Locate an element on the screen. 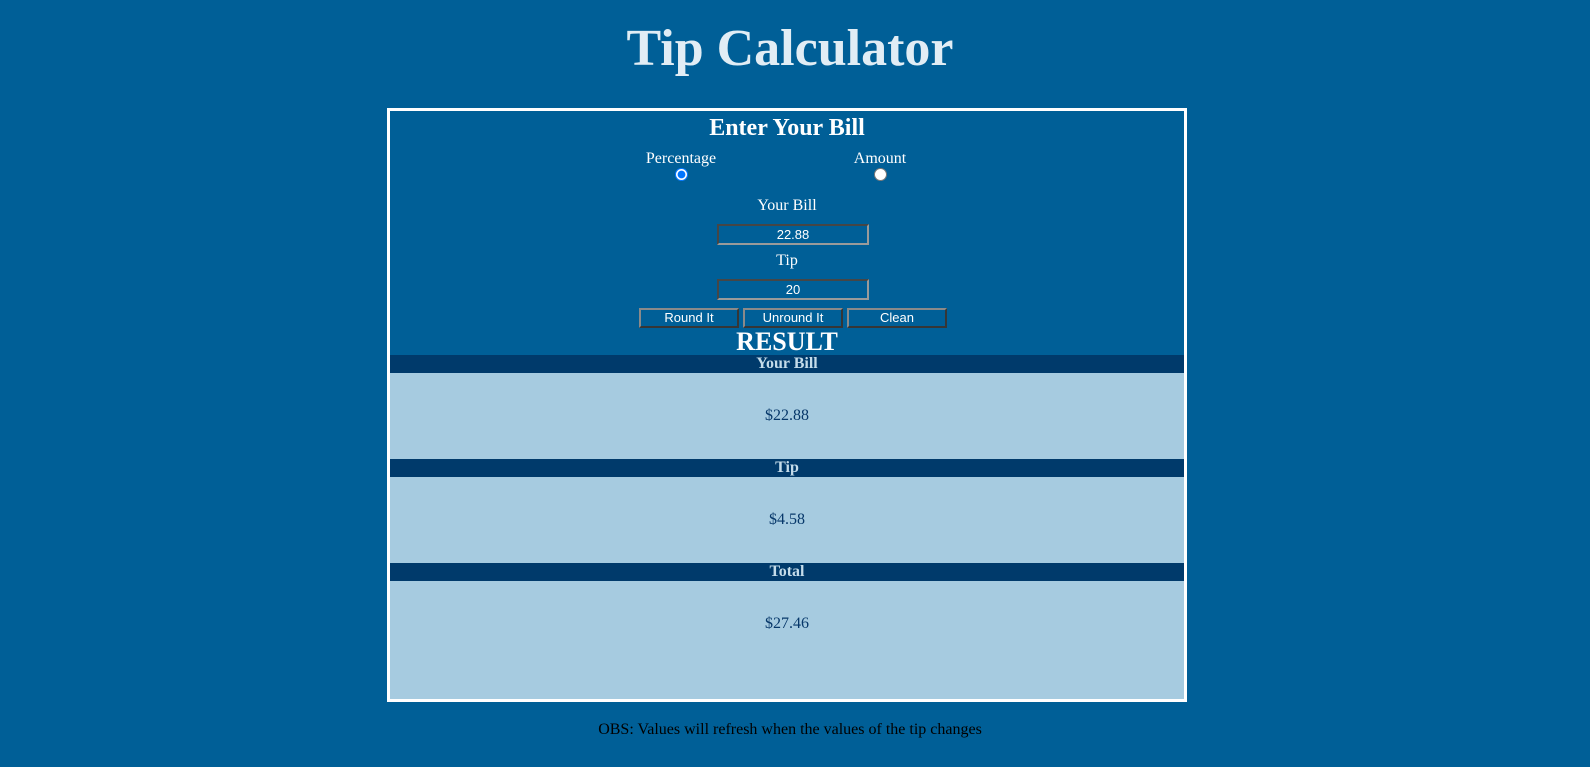 This screenshot has height=767, width=1590. amount-option: Amount is located at coordinates (880, 165).